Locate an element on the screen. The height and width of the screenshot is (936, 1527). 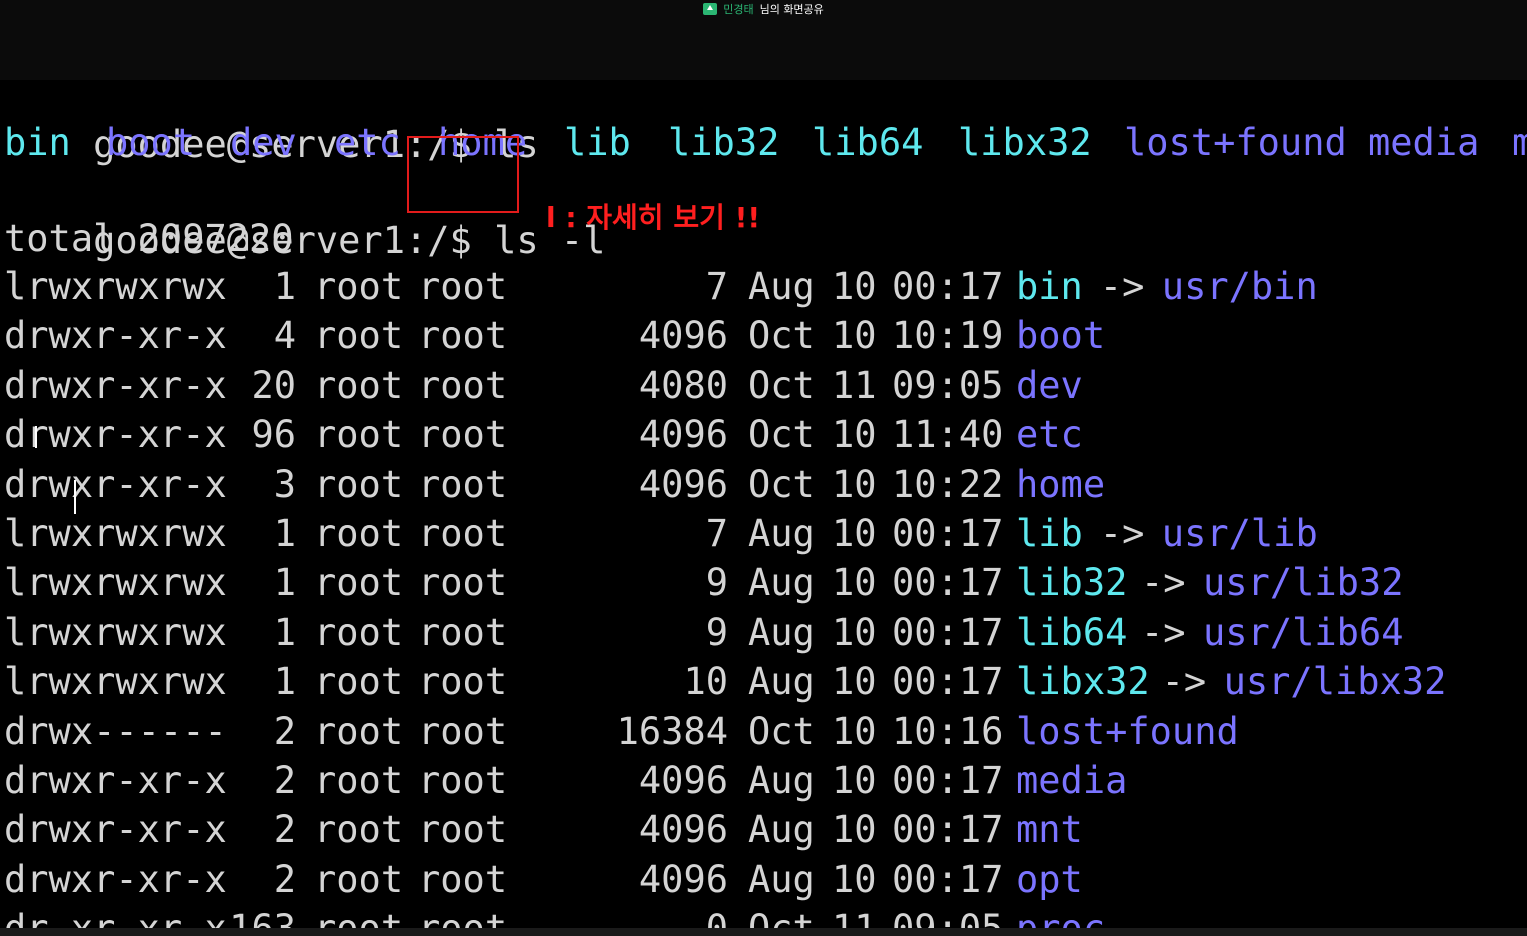
entry-name: boot is located at coordinates (1061, 336).